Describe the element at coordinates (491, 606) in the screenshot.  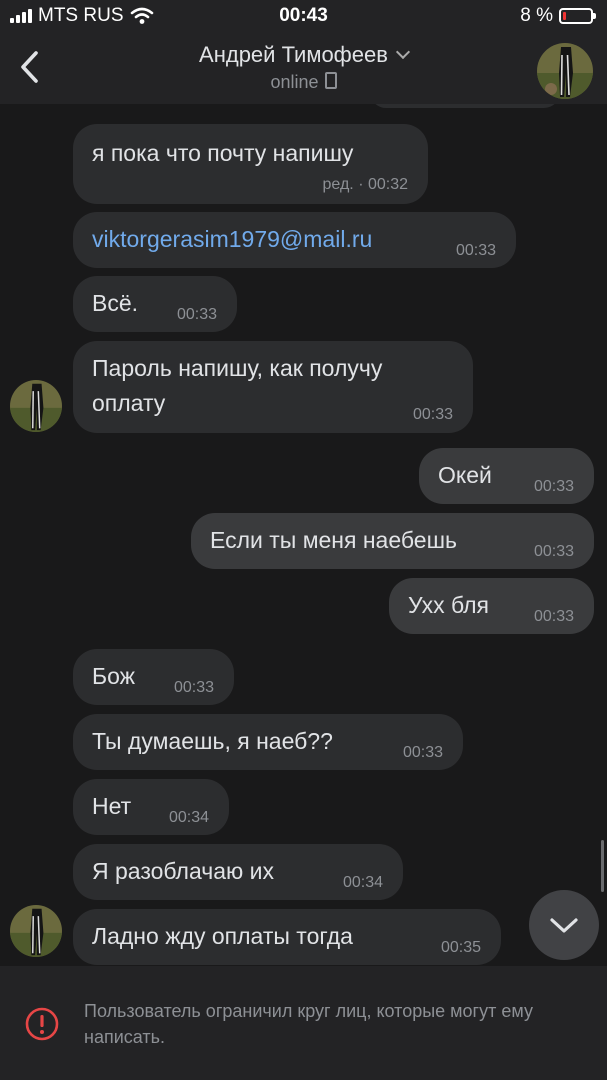
I see `message-bubble-outgoing: Ухх бля 00:33` at that location.